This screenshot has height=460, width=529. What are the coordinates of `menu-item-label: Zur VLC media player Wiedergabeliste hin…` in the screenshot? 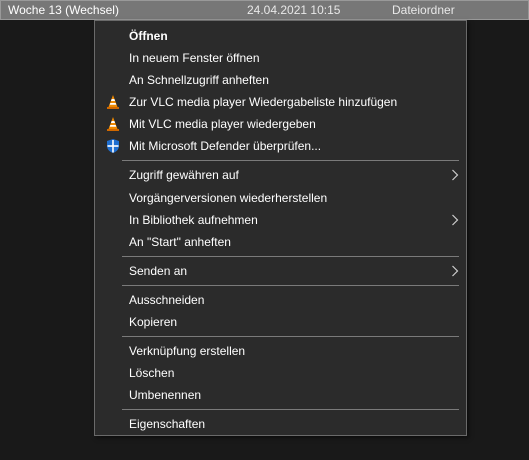 It's located at (263, 102).